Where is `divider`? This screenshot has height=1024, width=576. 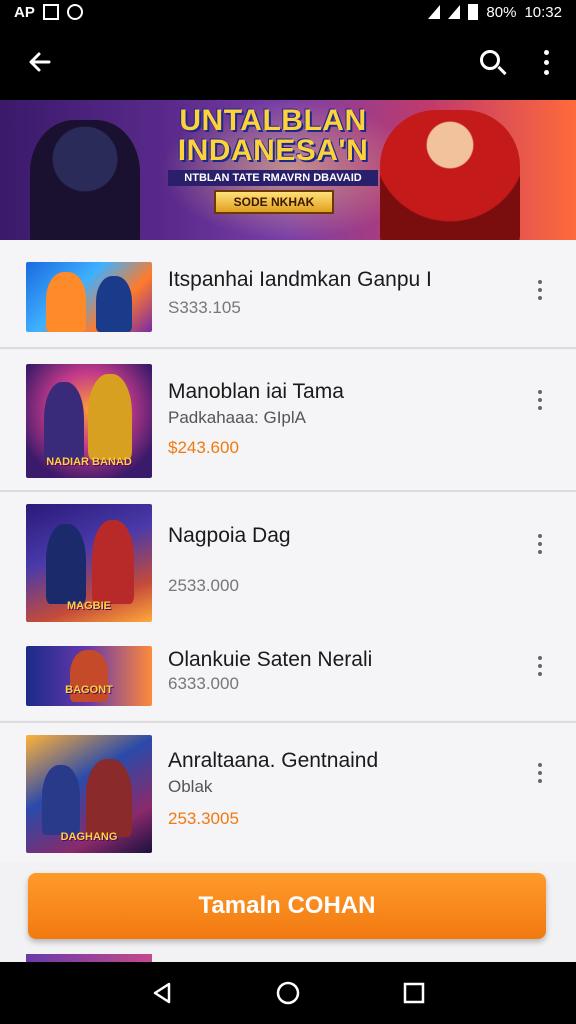
divider is located at coordinates (288, 348).